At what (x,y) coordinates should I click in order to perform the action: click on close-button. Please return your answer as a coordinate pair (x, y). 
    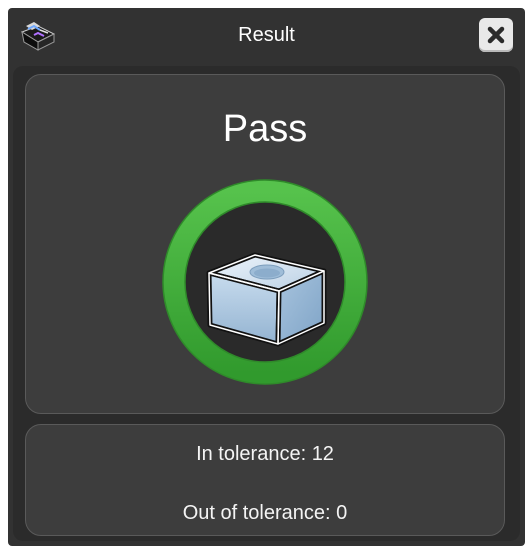
    Looking at the image, I should click on (496, 35).